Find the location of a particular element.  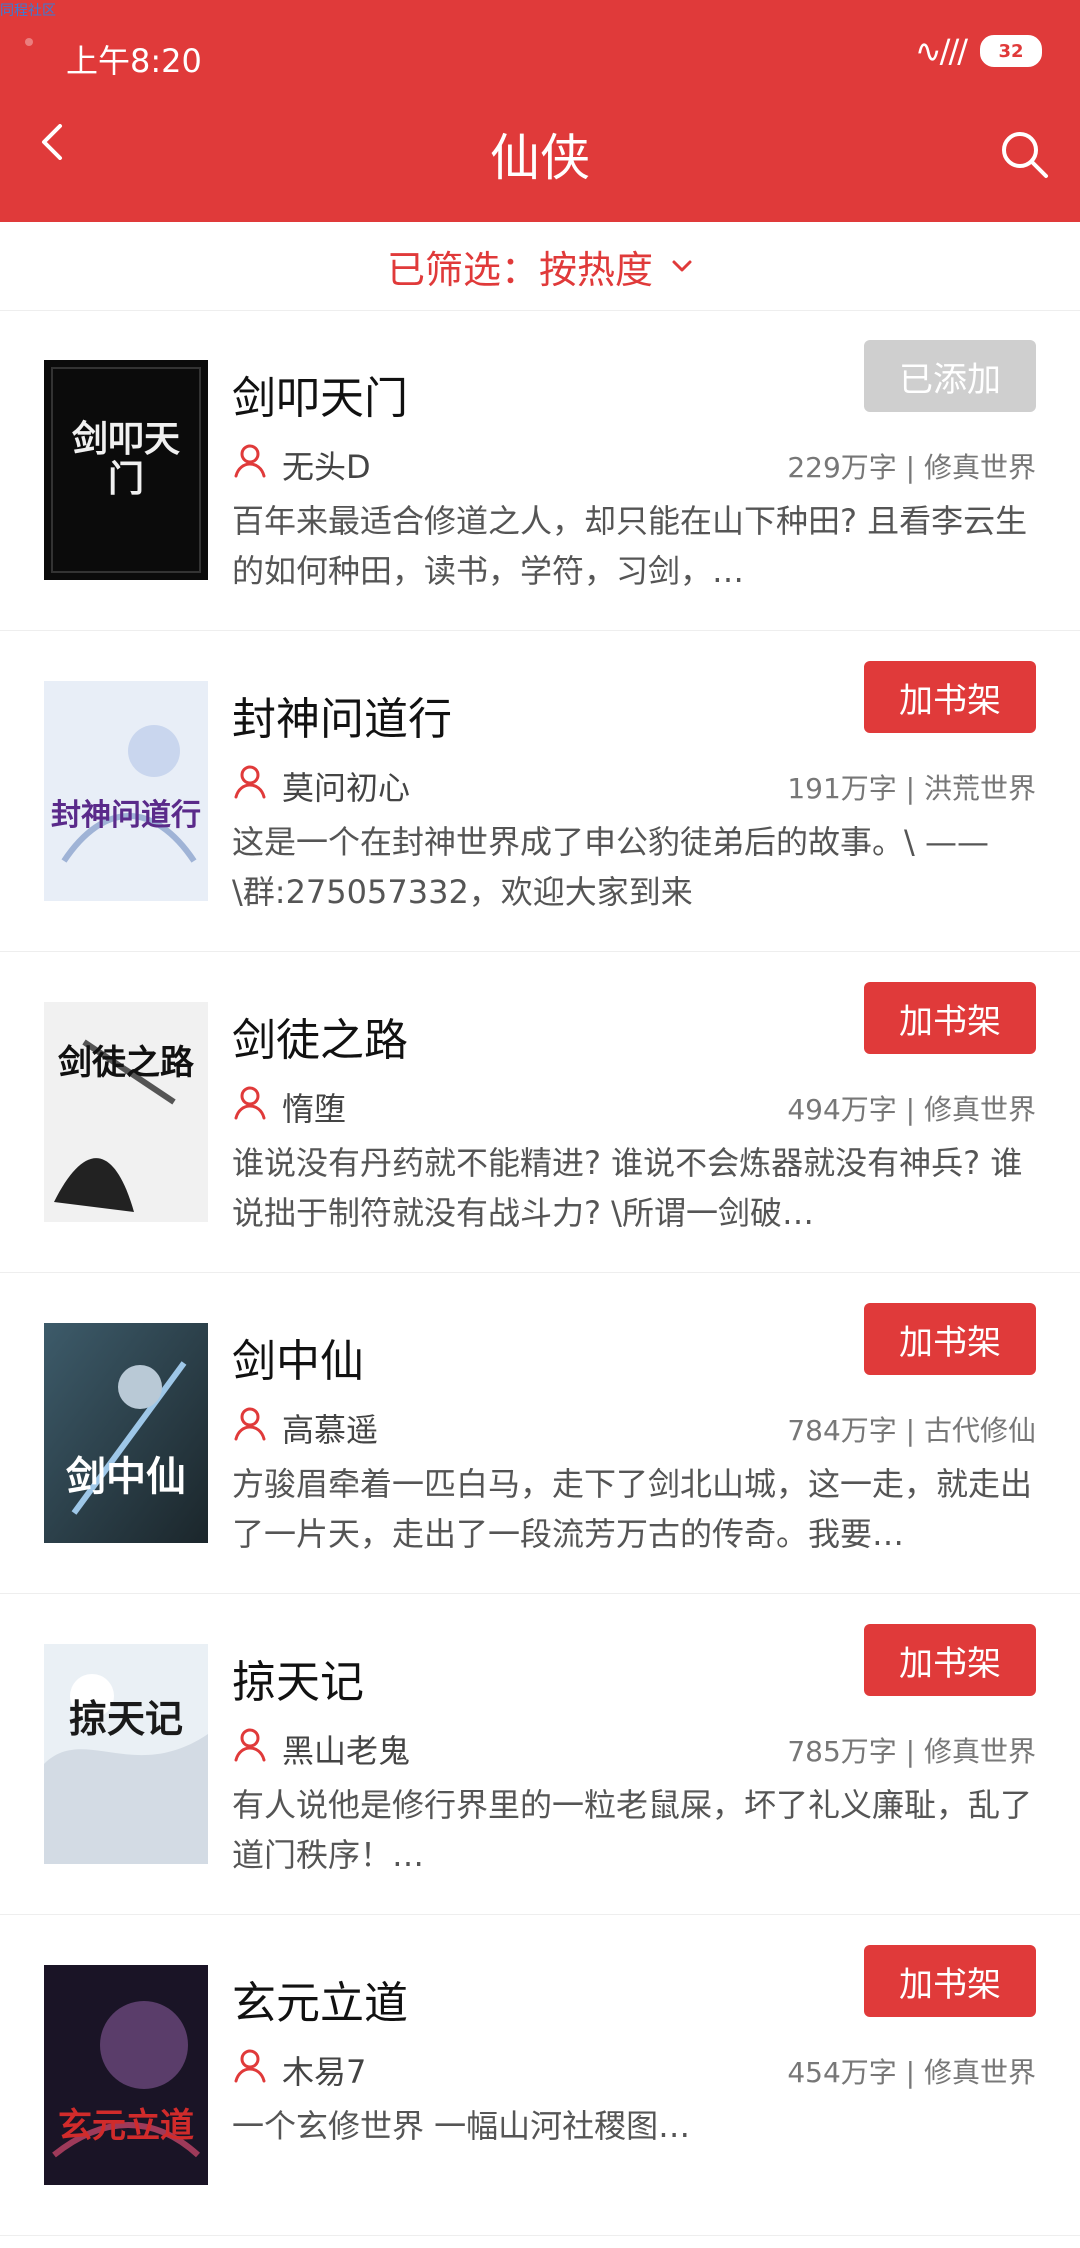

book-author: 惰堕 is located at coordinates (314, 1109).